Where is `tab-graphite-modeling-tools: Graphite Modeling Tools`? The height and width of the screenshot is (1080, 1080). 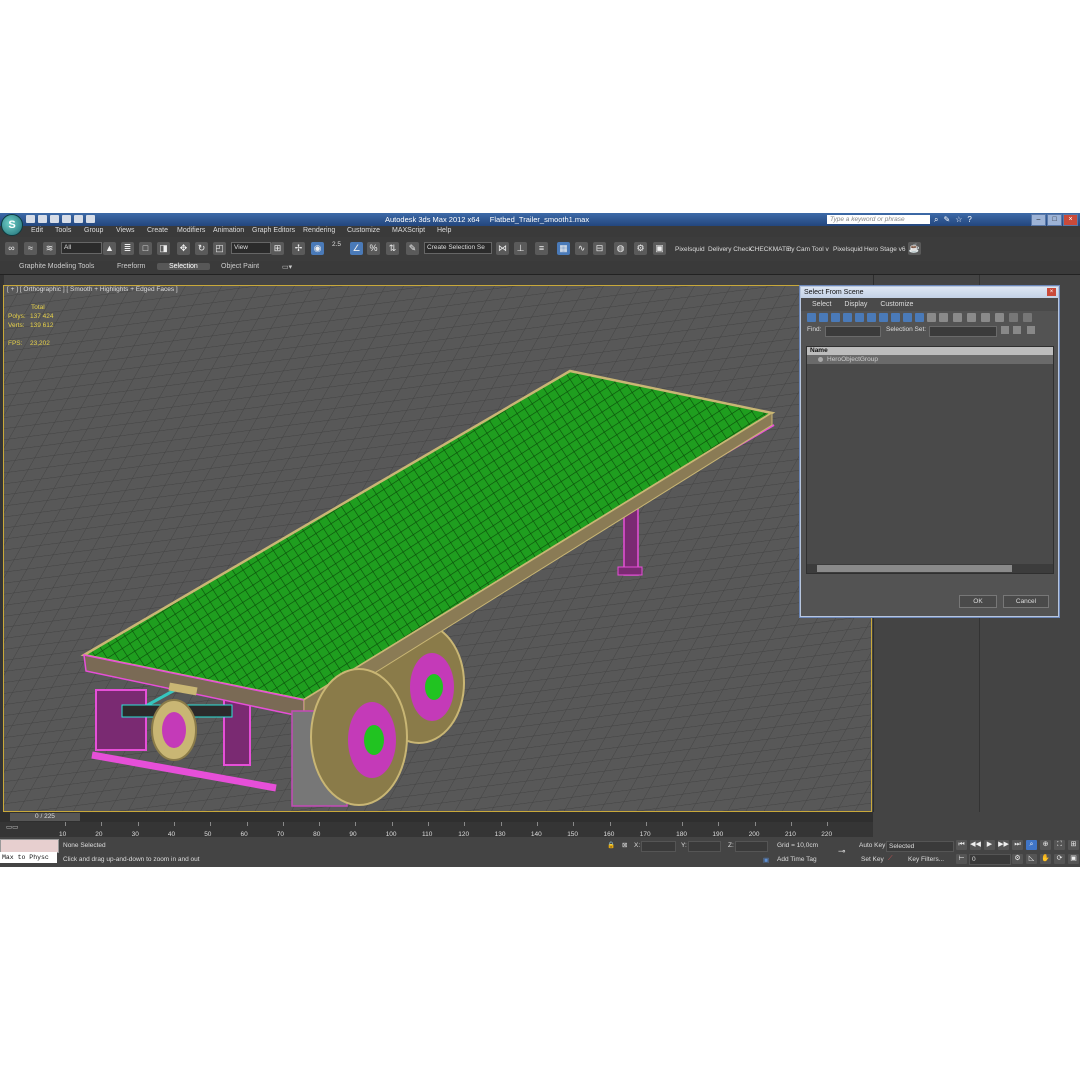
tab-graphite-modeling-tools: Graphite Modeling Tools is located at coordinates (56, 266).